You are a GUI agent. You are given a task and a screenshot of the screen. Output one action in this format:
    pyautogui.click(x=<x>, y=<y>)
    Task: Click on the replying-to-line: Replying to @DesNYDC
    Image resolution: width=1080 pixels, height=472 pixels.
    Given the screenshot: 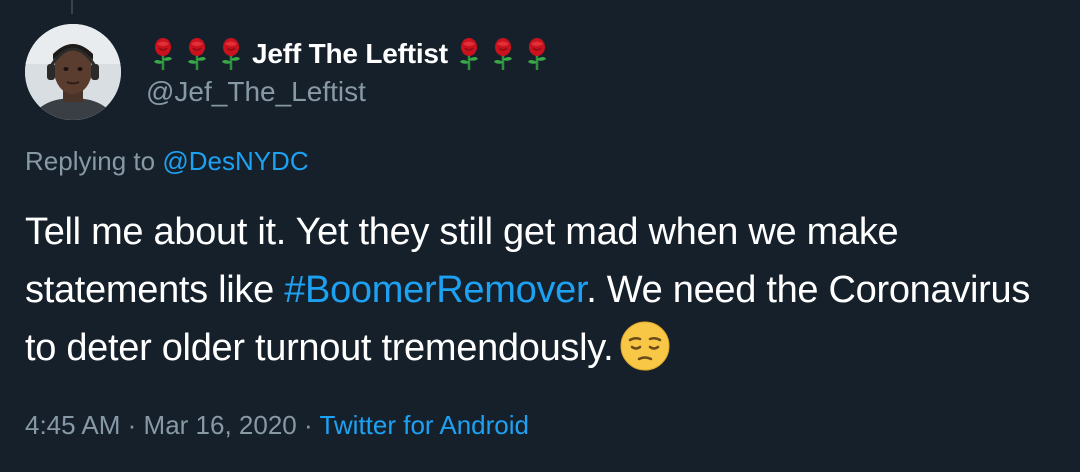 What is the action you would take?
    pyautogui.click(x=167, y=161)
    